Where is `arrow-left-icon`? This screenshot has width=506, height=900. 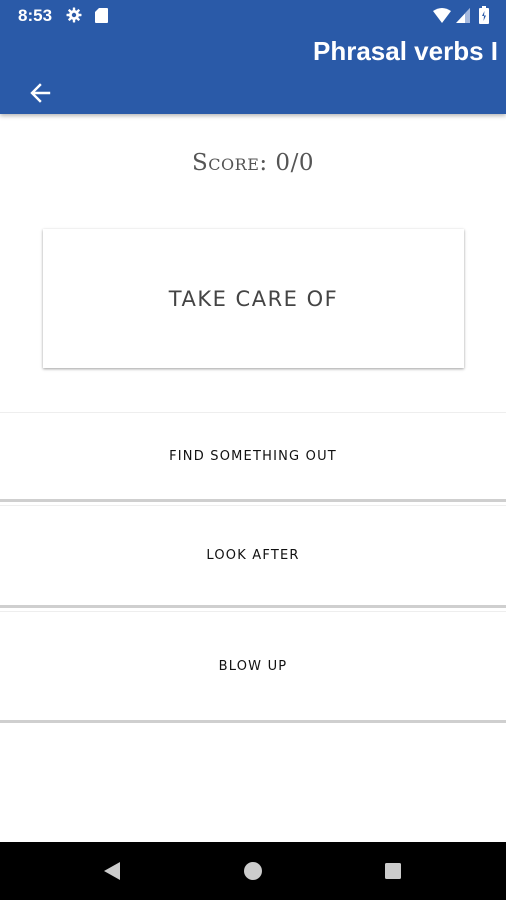 arrow-left-icon is located at coordinates (40, 93).